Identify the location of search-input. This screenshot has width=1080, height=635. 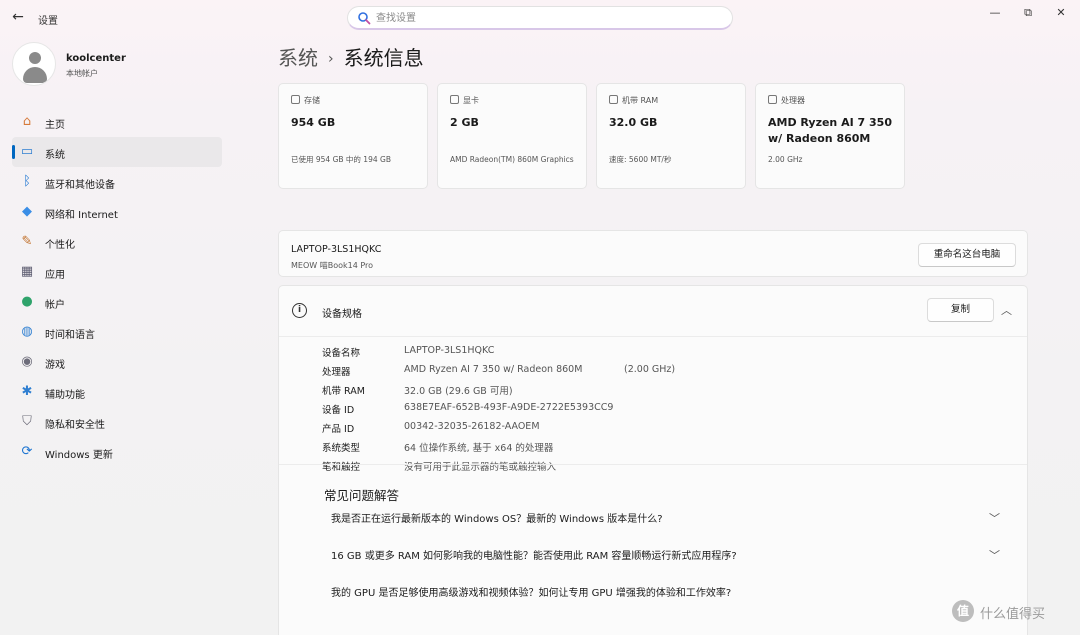
(546, 18).